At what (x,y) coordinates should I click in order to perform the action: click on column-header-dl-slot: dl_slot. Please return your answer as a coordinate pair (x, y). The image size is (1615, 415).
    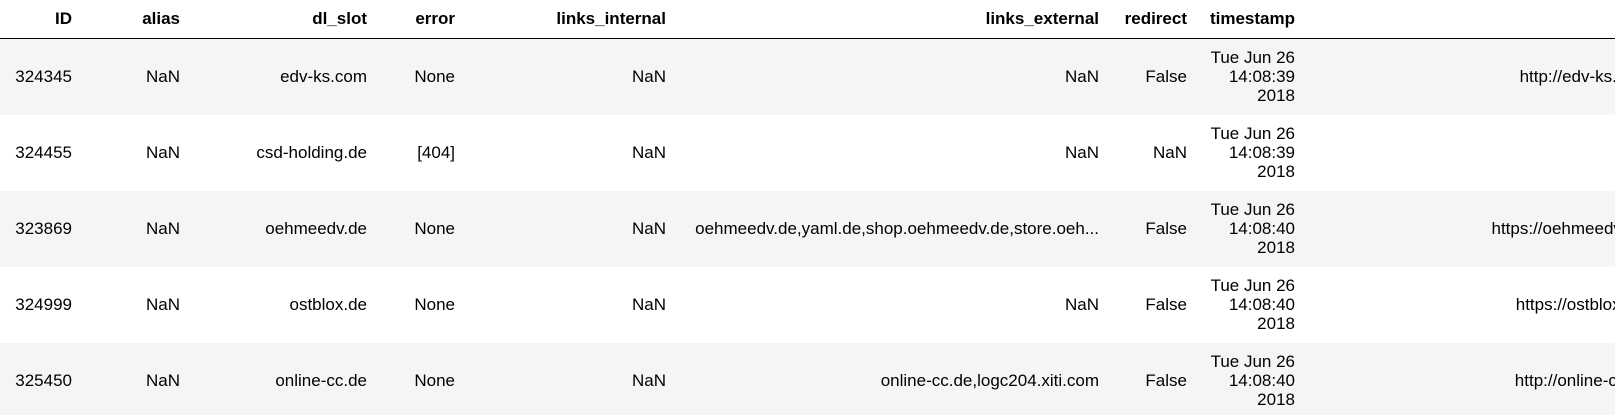
    Looking at the image, I should click on (281, 19).